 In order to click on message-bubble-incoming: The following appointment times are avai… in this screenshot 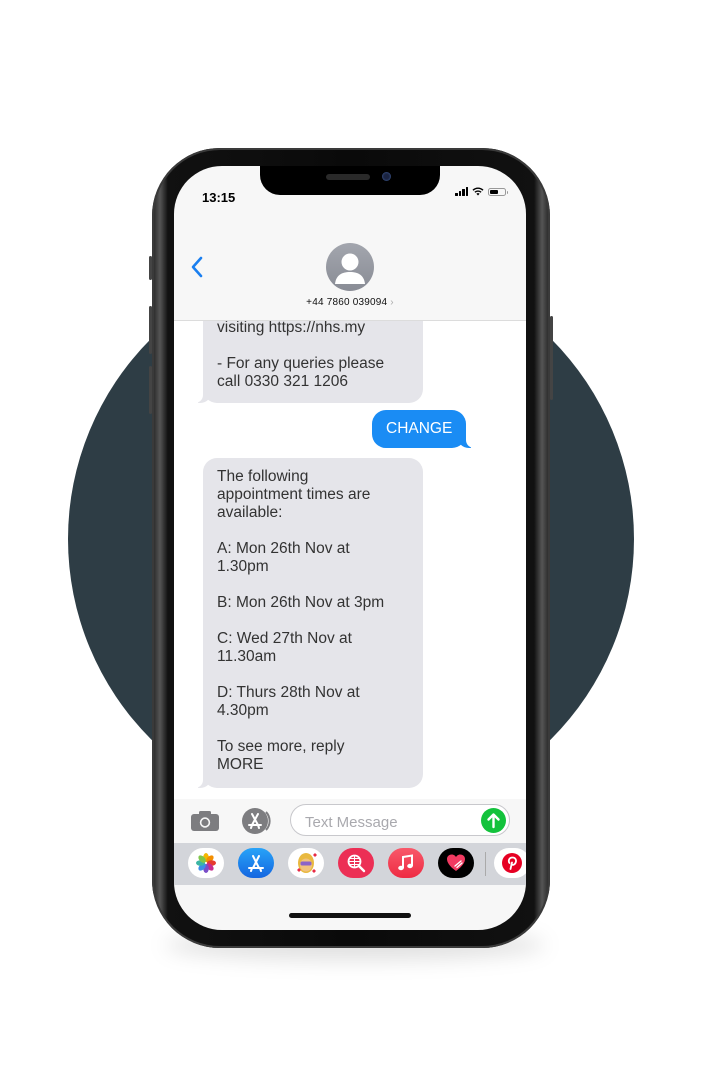, I will do `click(308, 623)`.